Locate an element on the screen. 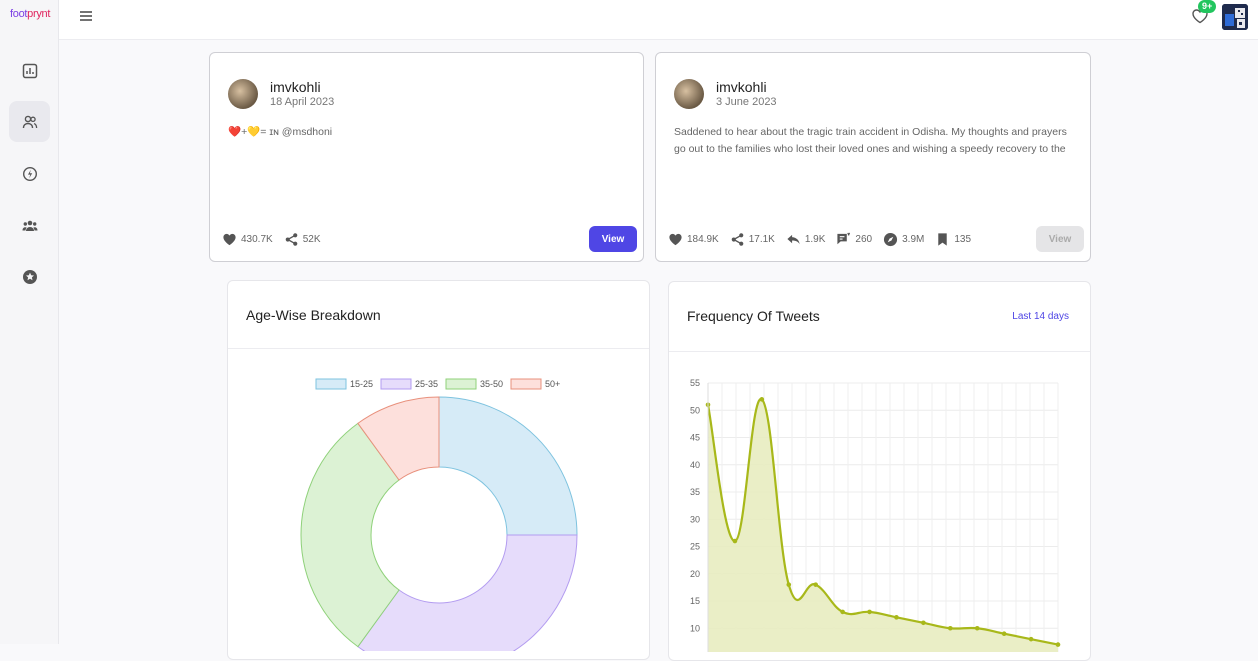  likes-stat: 430.7K is located at coordinates (247, 239).